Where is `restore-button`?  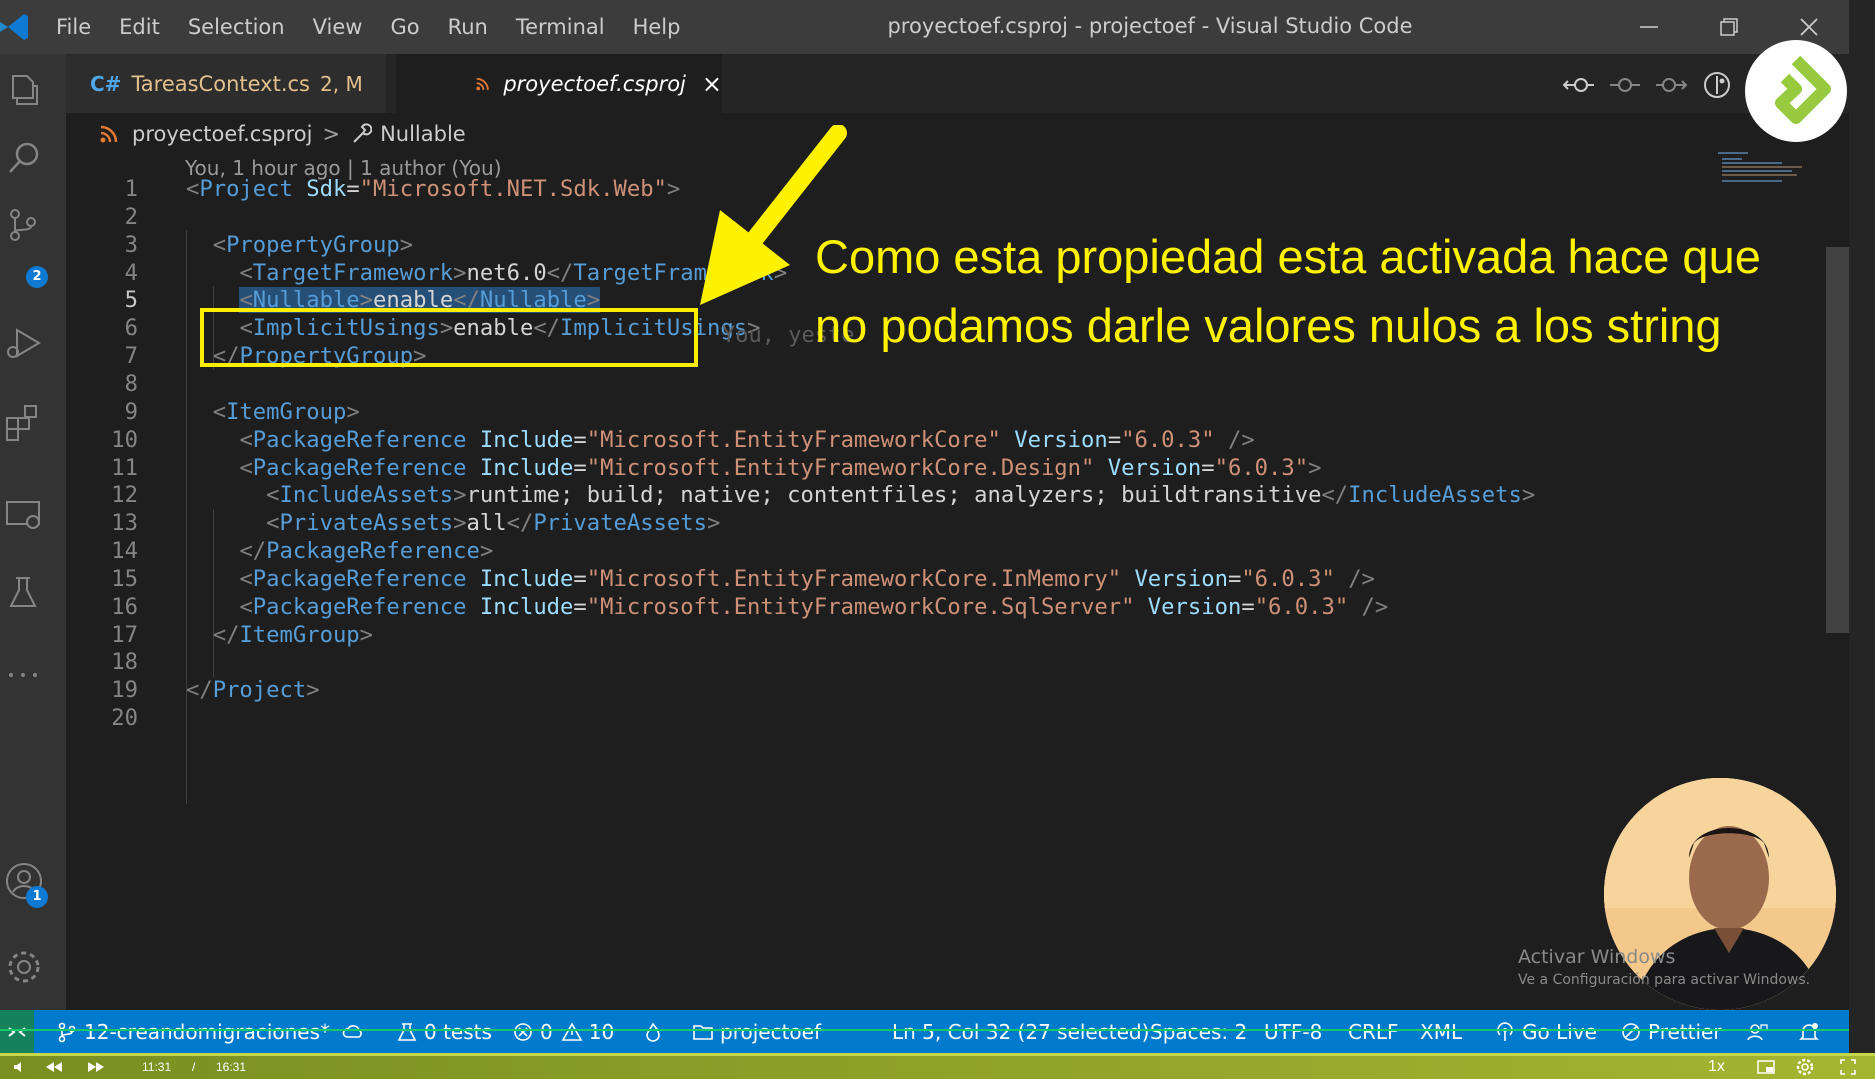 restore-button is located at coordinates (1729, 27).